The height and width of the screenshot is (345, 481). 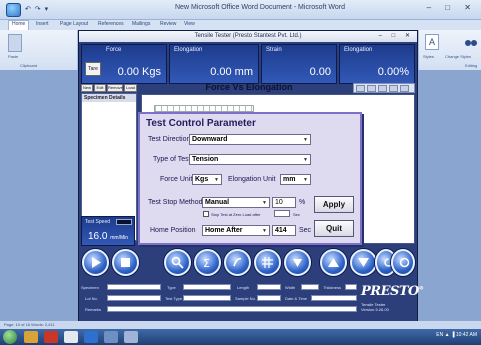 I want to click on quit-button: Quit, so click(x=334, y=228).